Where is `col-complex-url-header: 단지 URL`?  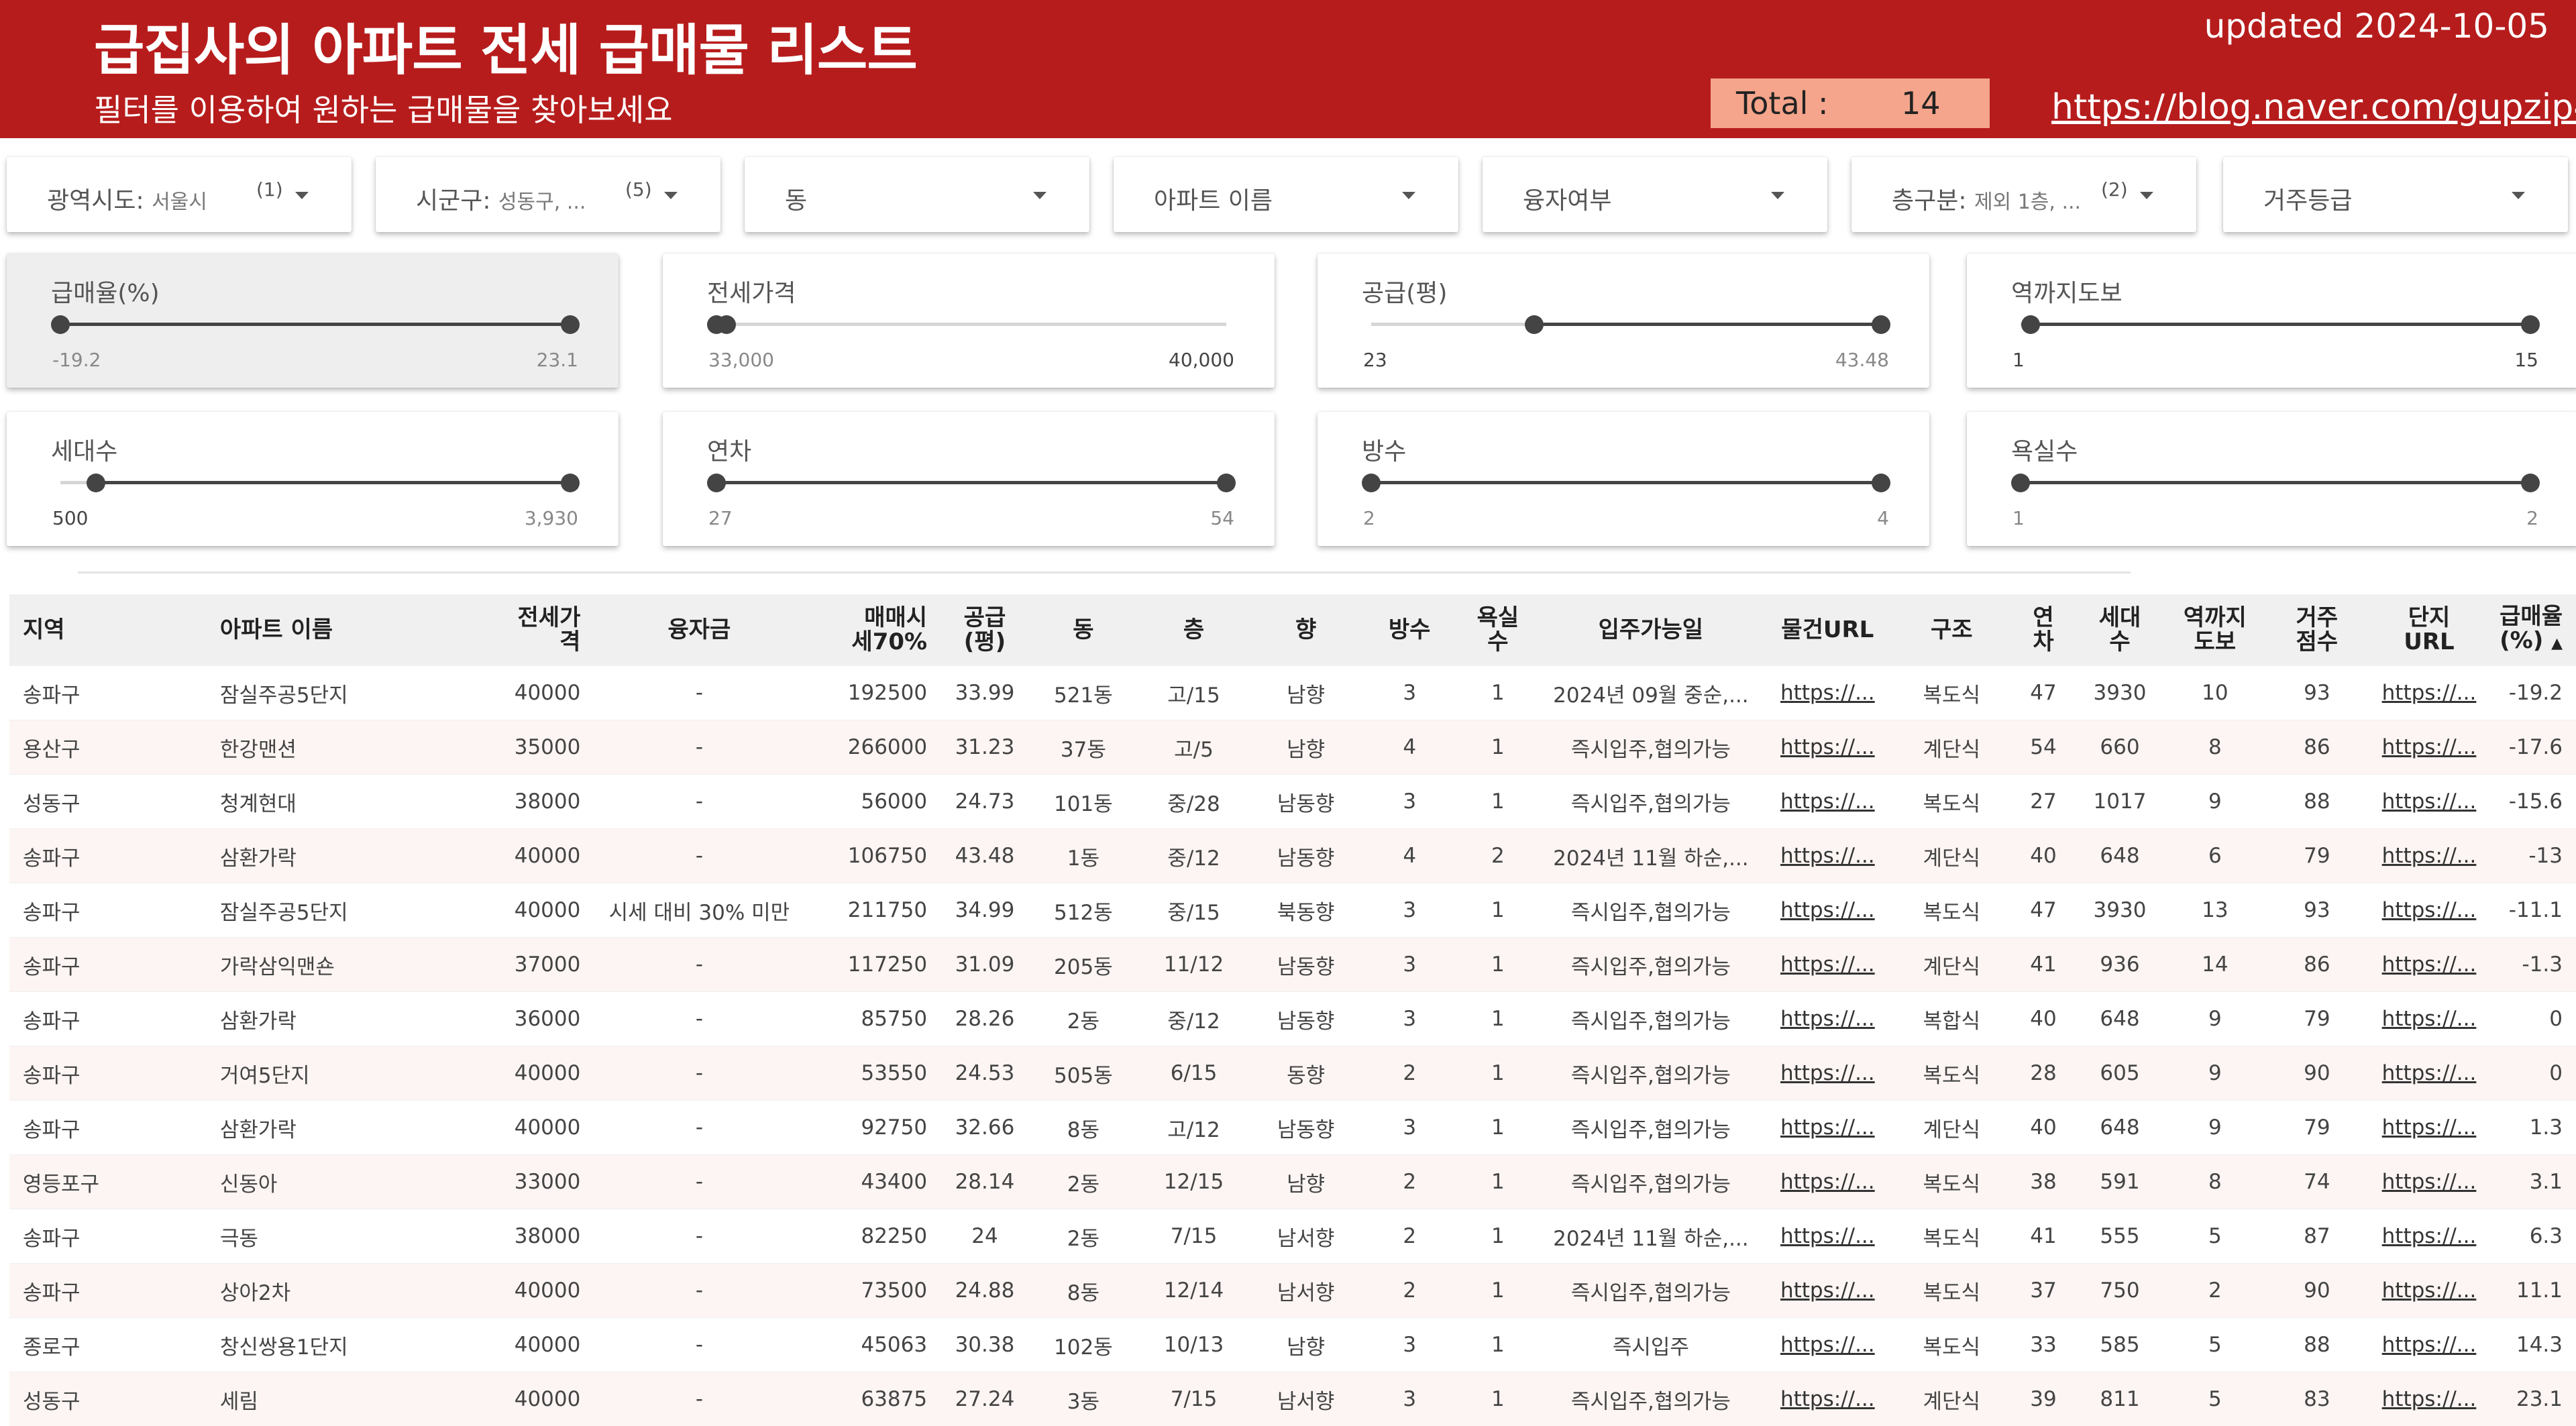
col-complex-url-header: 단지 URL is located at coordinates (2429, 630).